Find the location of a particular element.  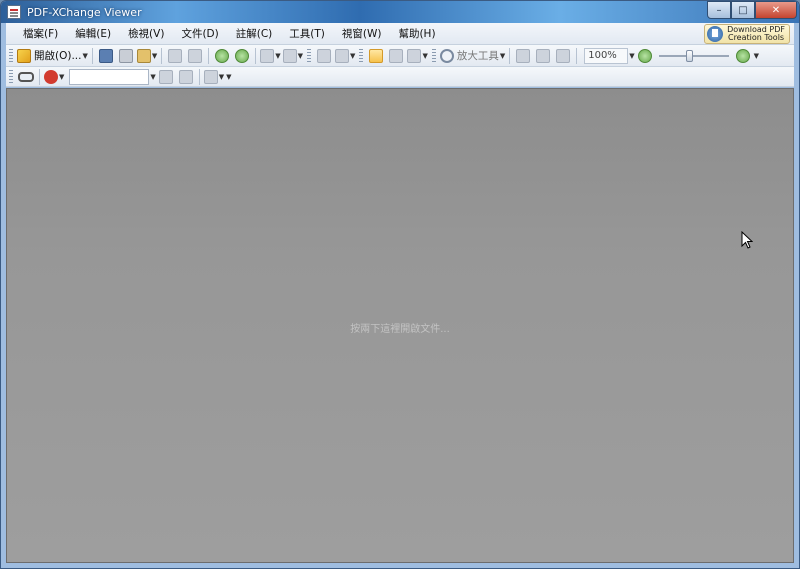

open-button: 開啟(O)... ▼ is located at coordinates (52, 56).